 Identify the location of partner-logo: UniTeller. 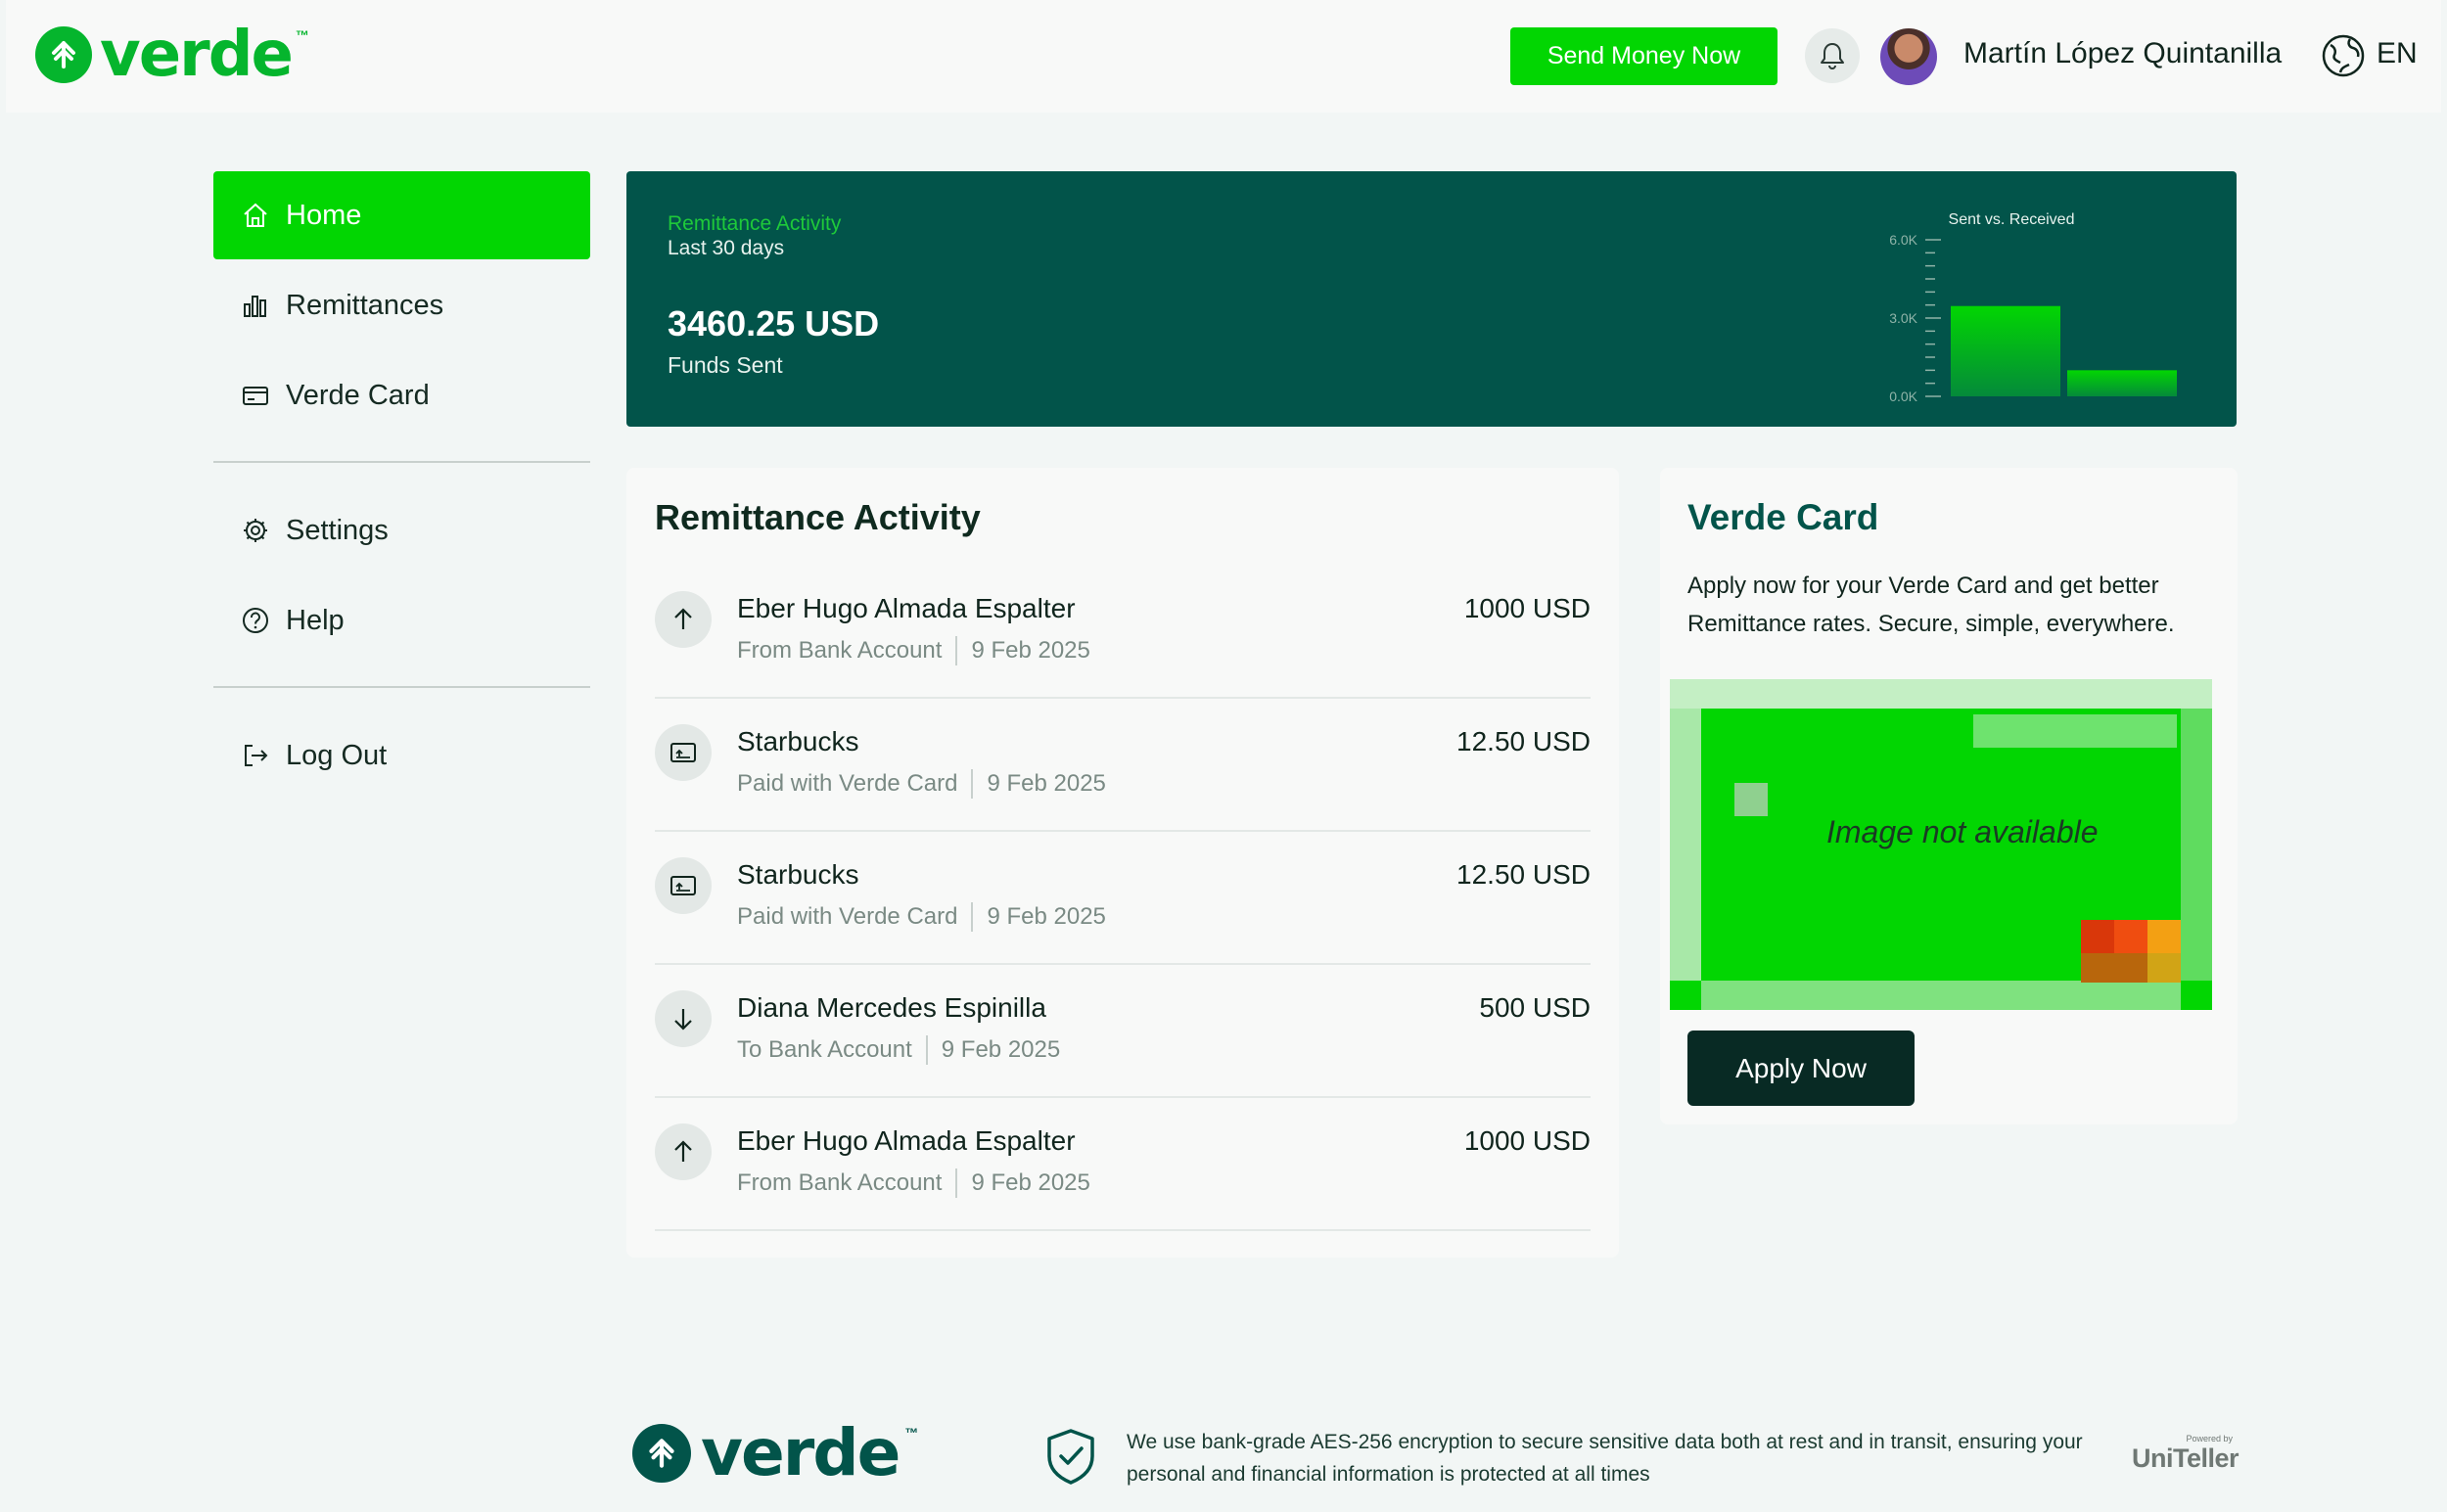
(2185, 1458).